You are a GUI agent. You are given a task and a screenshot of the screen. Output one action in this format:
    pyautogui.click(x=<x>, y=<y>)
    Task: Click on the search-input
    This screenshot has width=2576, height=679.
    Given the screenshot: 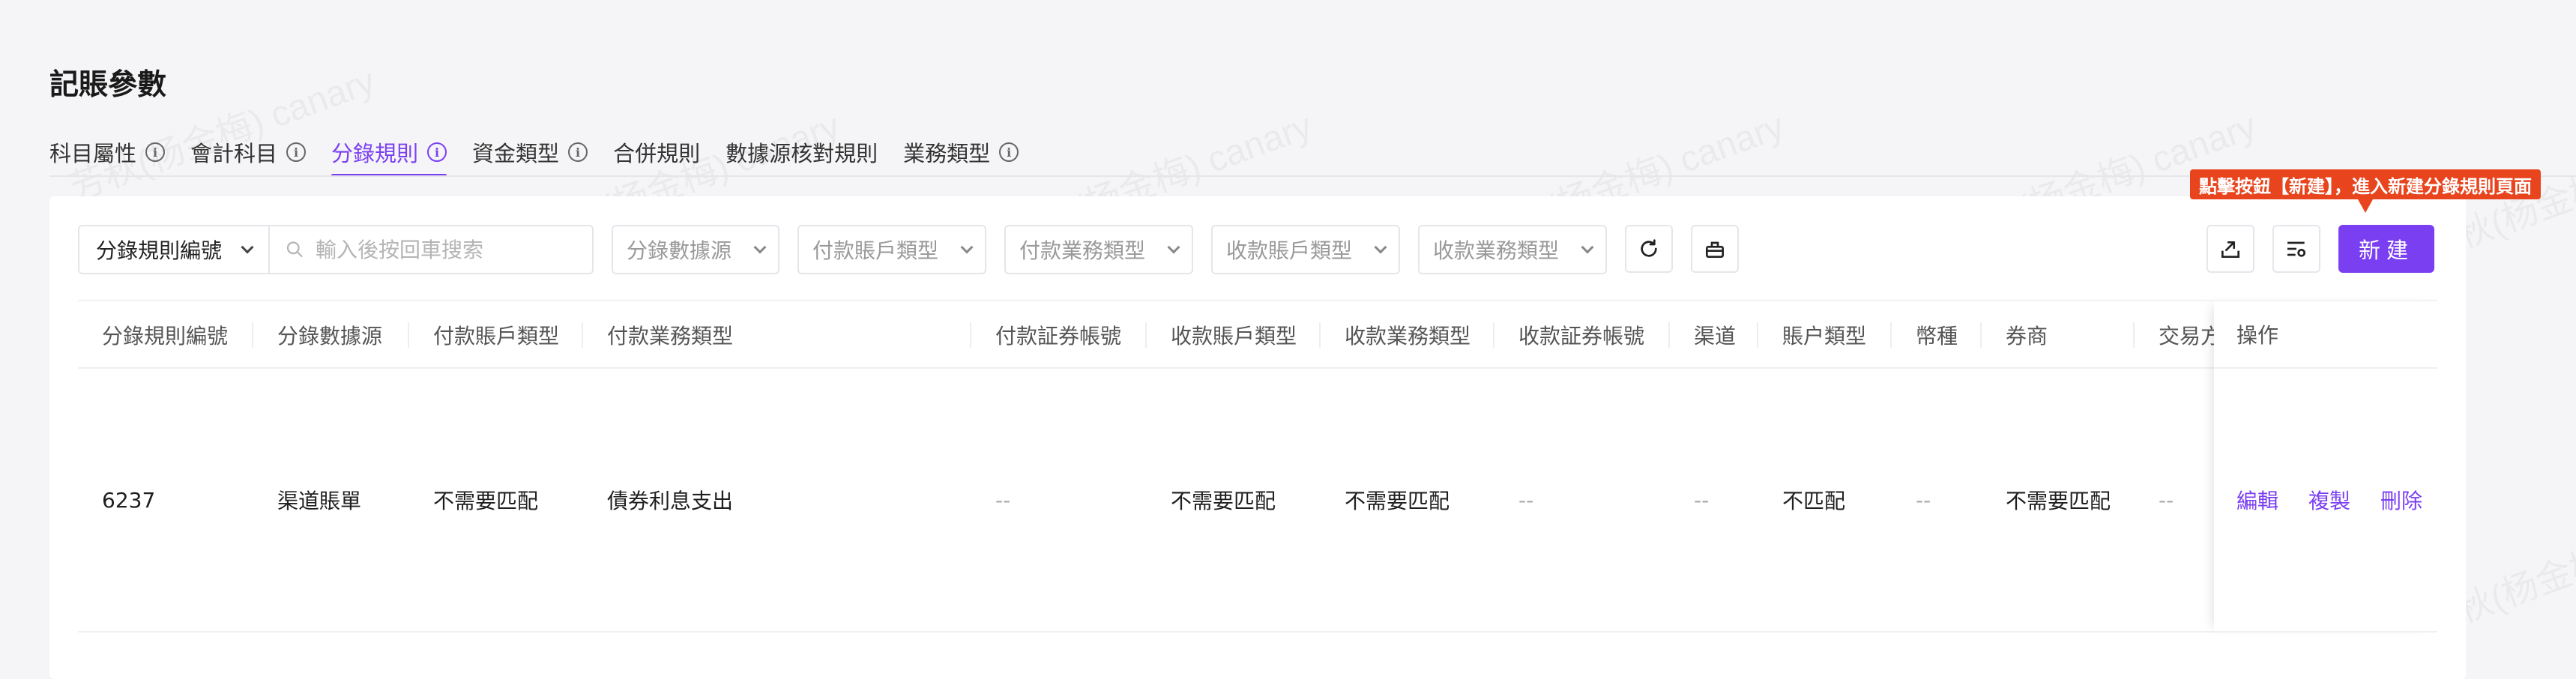 What is the action you would take?
    pyautogui.click(x=447, y=249)
    